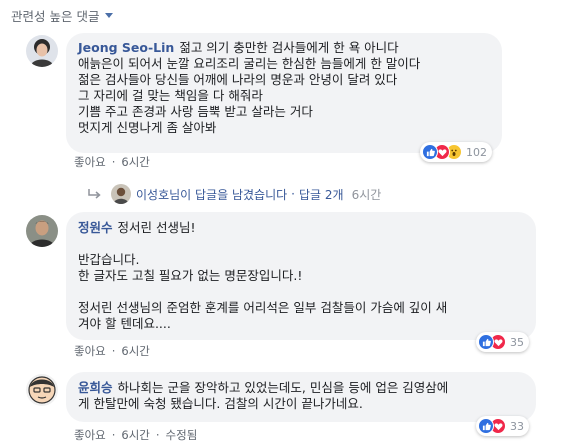  Describe the element at coordinates (126, 47) in the screenshot. I see `comment-author: Jeong Seo-Lin` at that location.